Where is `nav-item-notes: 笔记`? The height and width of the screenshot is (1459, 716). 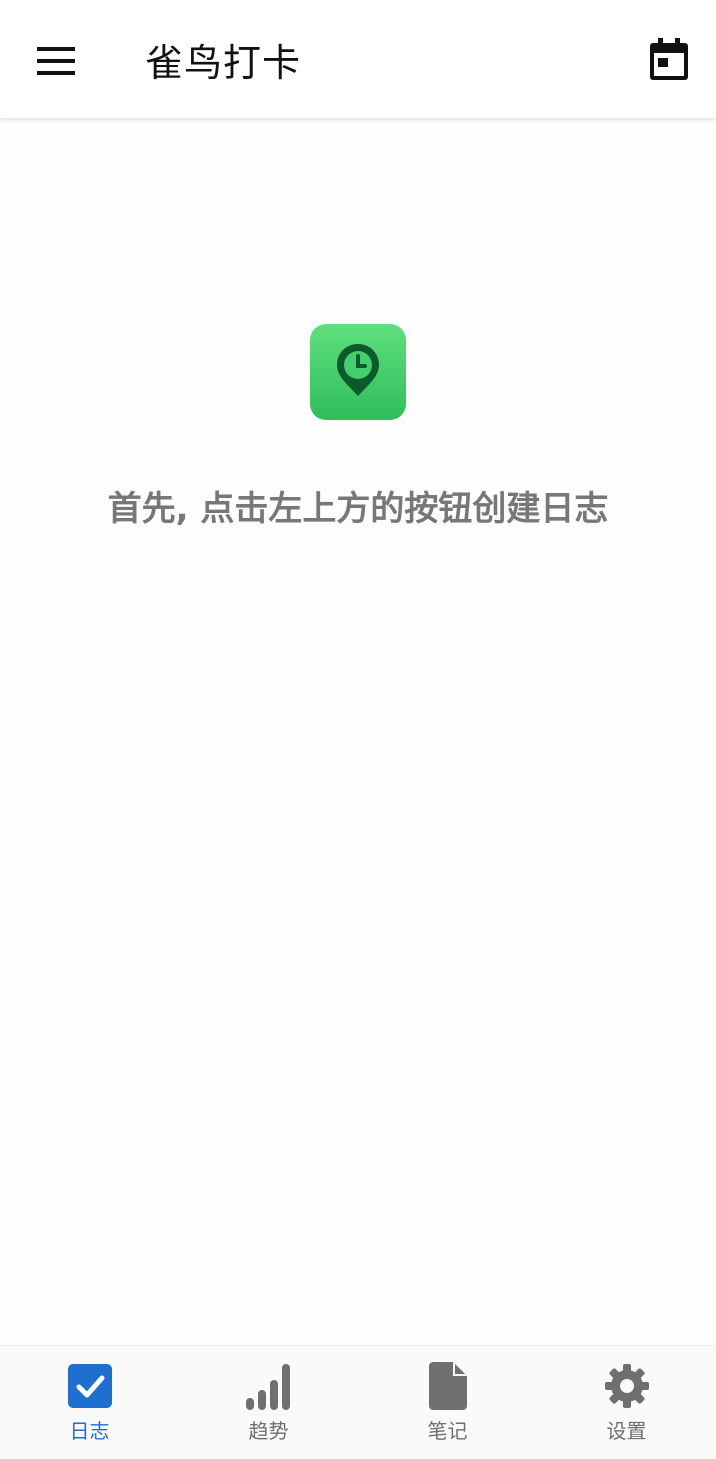 nav-item-notes: 笔记 is located at coordinates (447, 1402).